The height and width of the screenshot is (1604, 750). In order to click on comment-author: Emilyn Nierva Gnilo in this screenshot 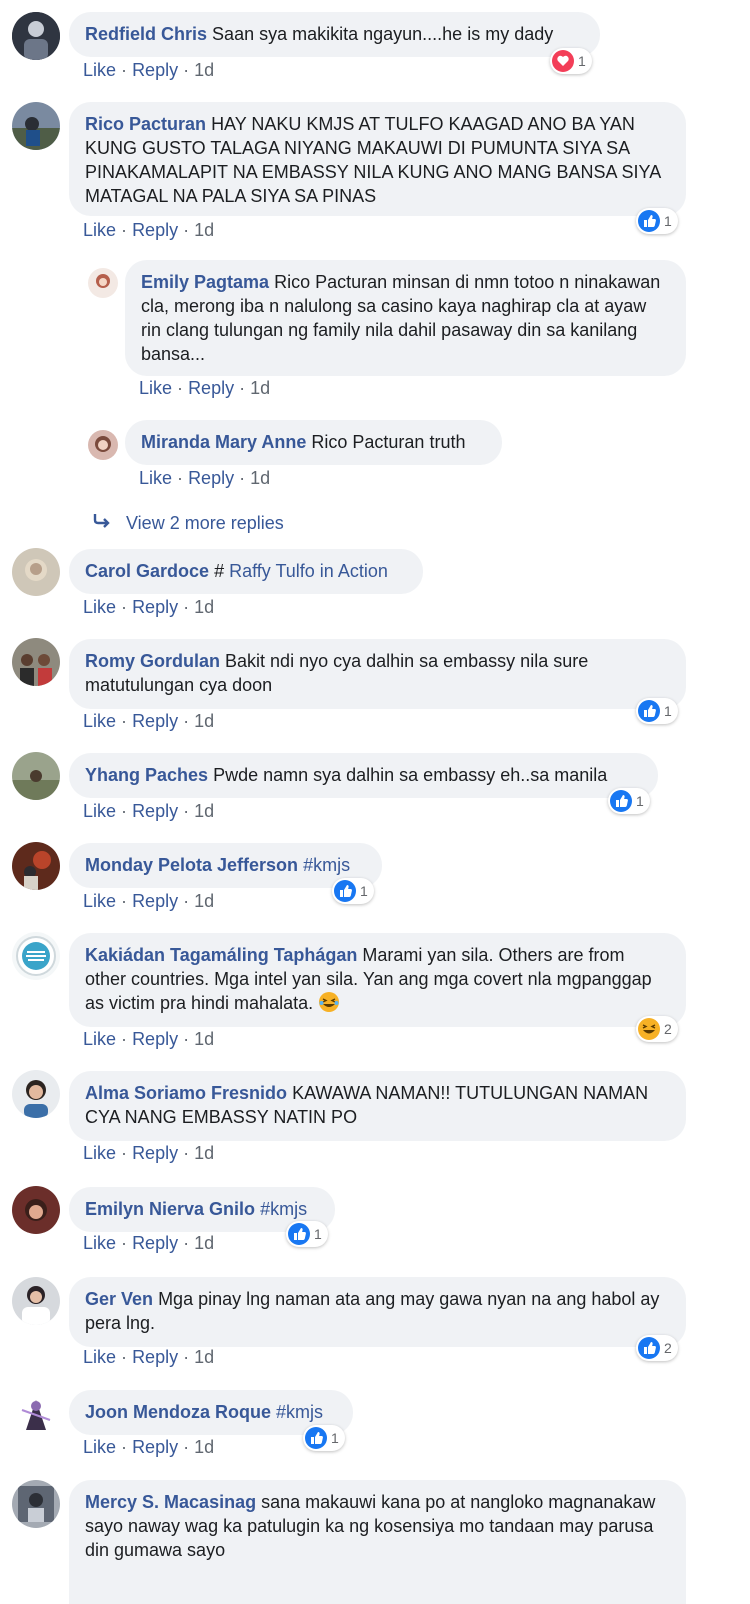, I will do `click(170, 1209)`.